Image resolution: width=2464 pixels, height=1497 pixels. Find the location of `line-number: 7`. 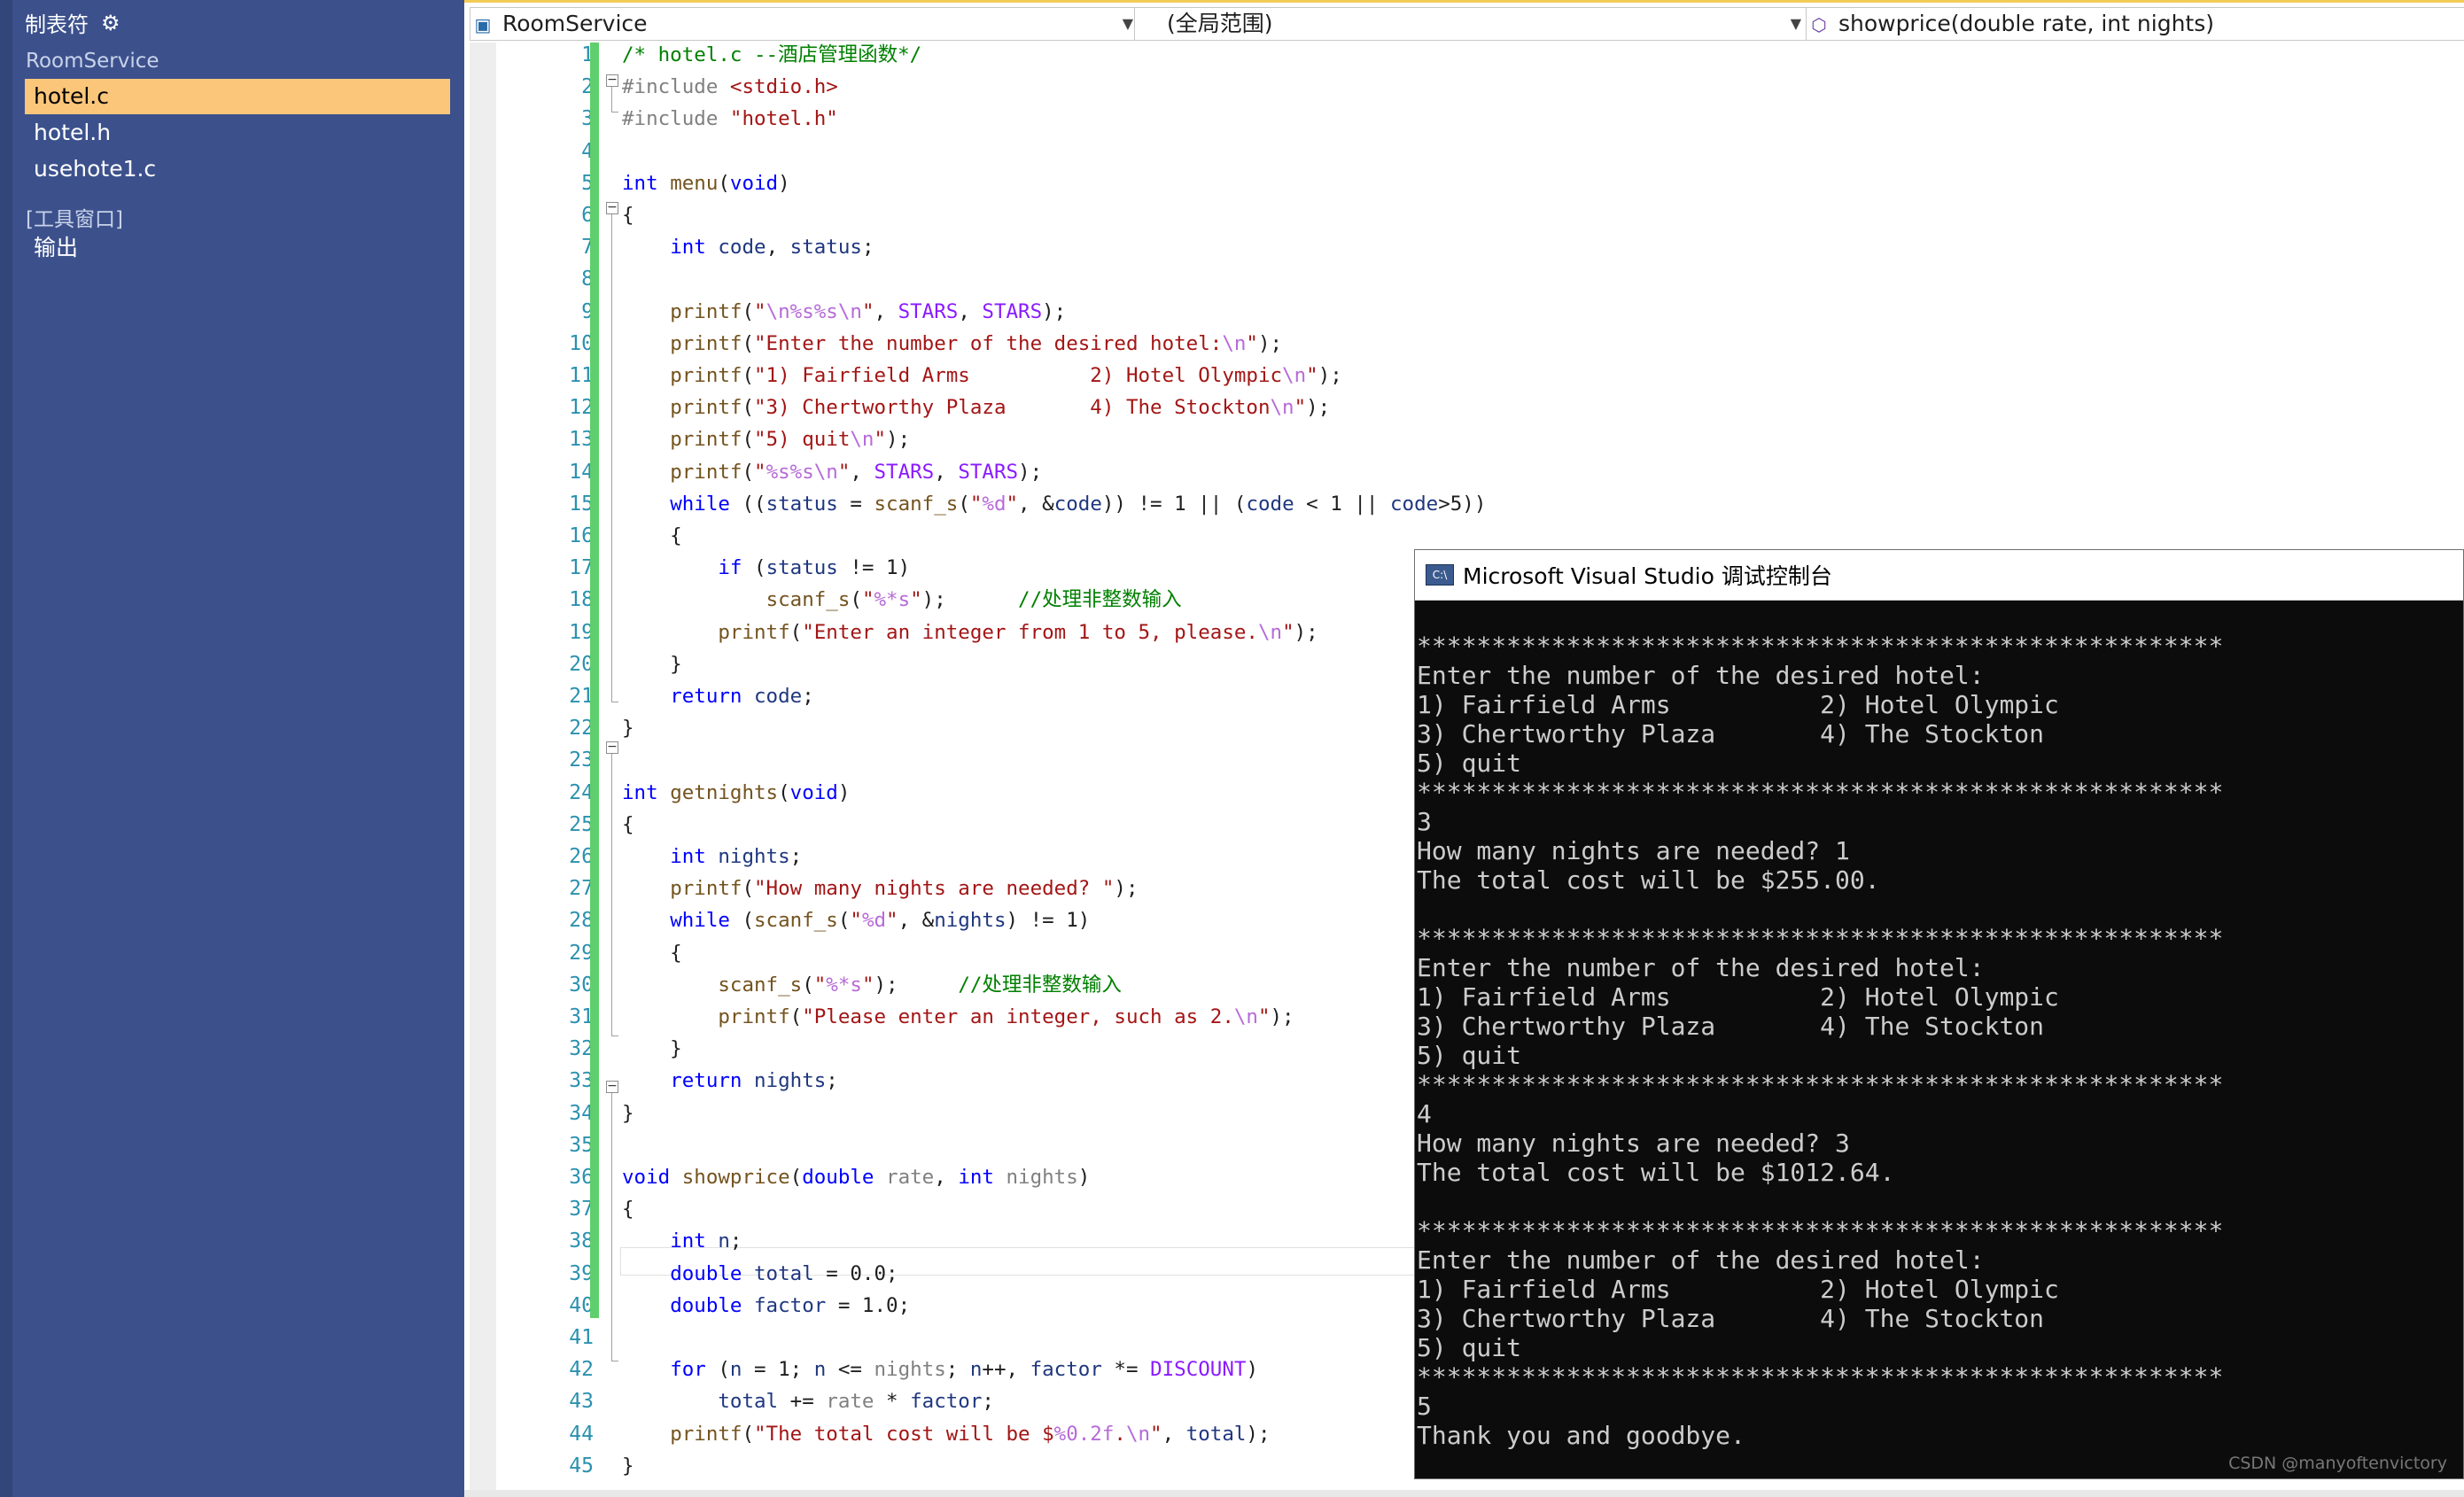

line-number: 7 is located at coordinates (587, 248).